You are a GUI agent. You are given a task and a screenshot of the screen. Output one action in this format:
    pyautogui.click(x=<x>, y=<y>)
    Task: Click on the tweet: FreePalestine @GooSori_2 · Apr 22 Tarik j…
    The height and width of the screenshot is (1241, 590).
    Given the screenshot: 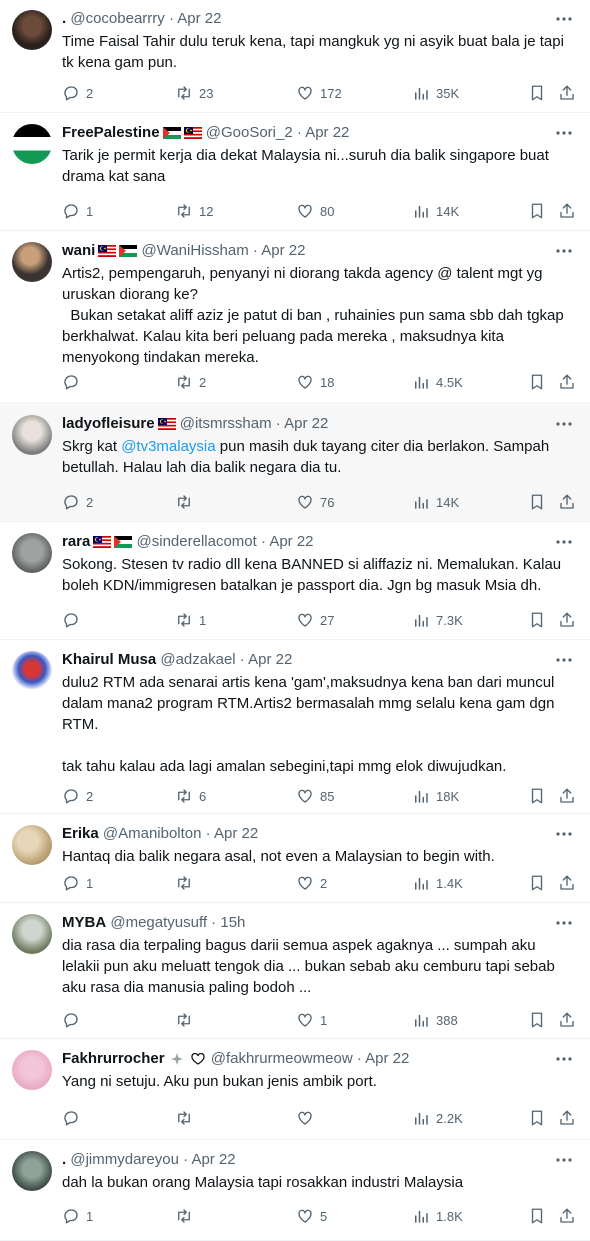 What is the action you would take?
    pyautogui.click(x=295, y=172)
    